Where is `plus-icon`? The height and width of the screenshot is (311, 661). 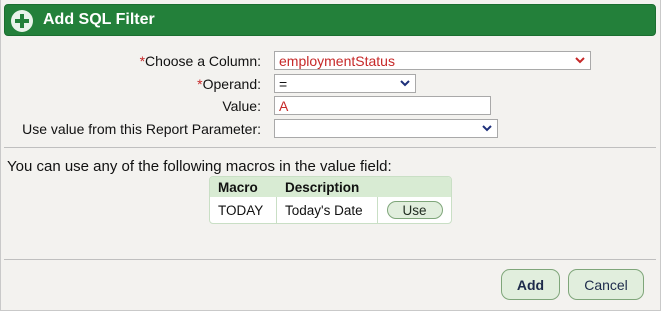
plus-icon is located at coordinates (22, 21).